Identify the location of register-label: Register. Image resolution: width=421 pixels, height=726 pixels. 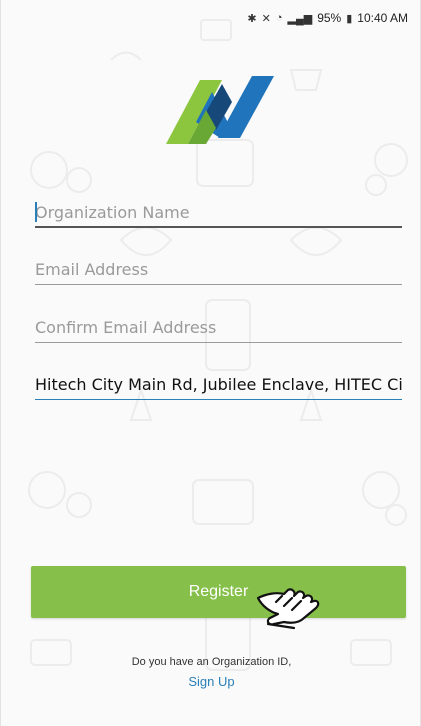
(218, 591).